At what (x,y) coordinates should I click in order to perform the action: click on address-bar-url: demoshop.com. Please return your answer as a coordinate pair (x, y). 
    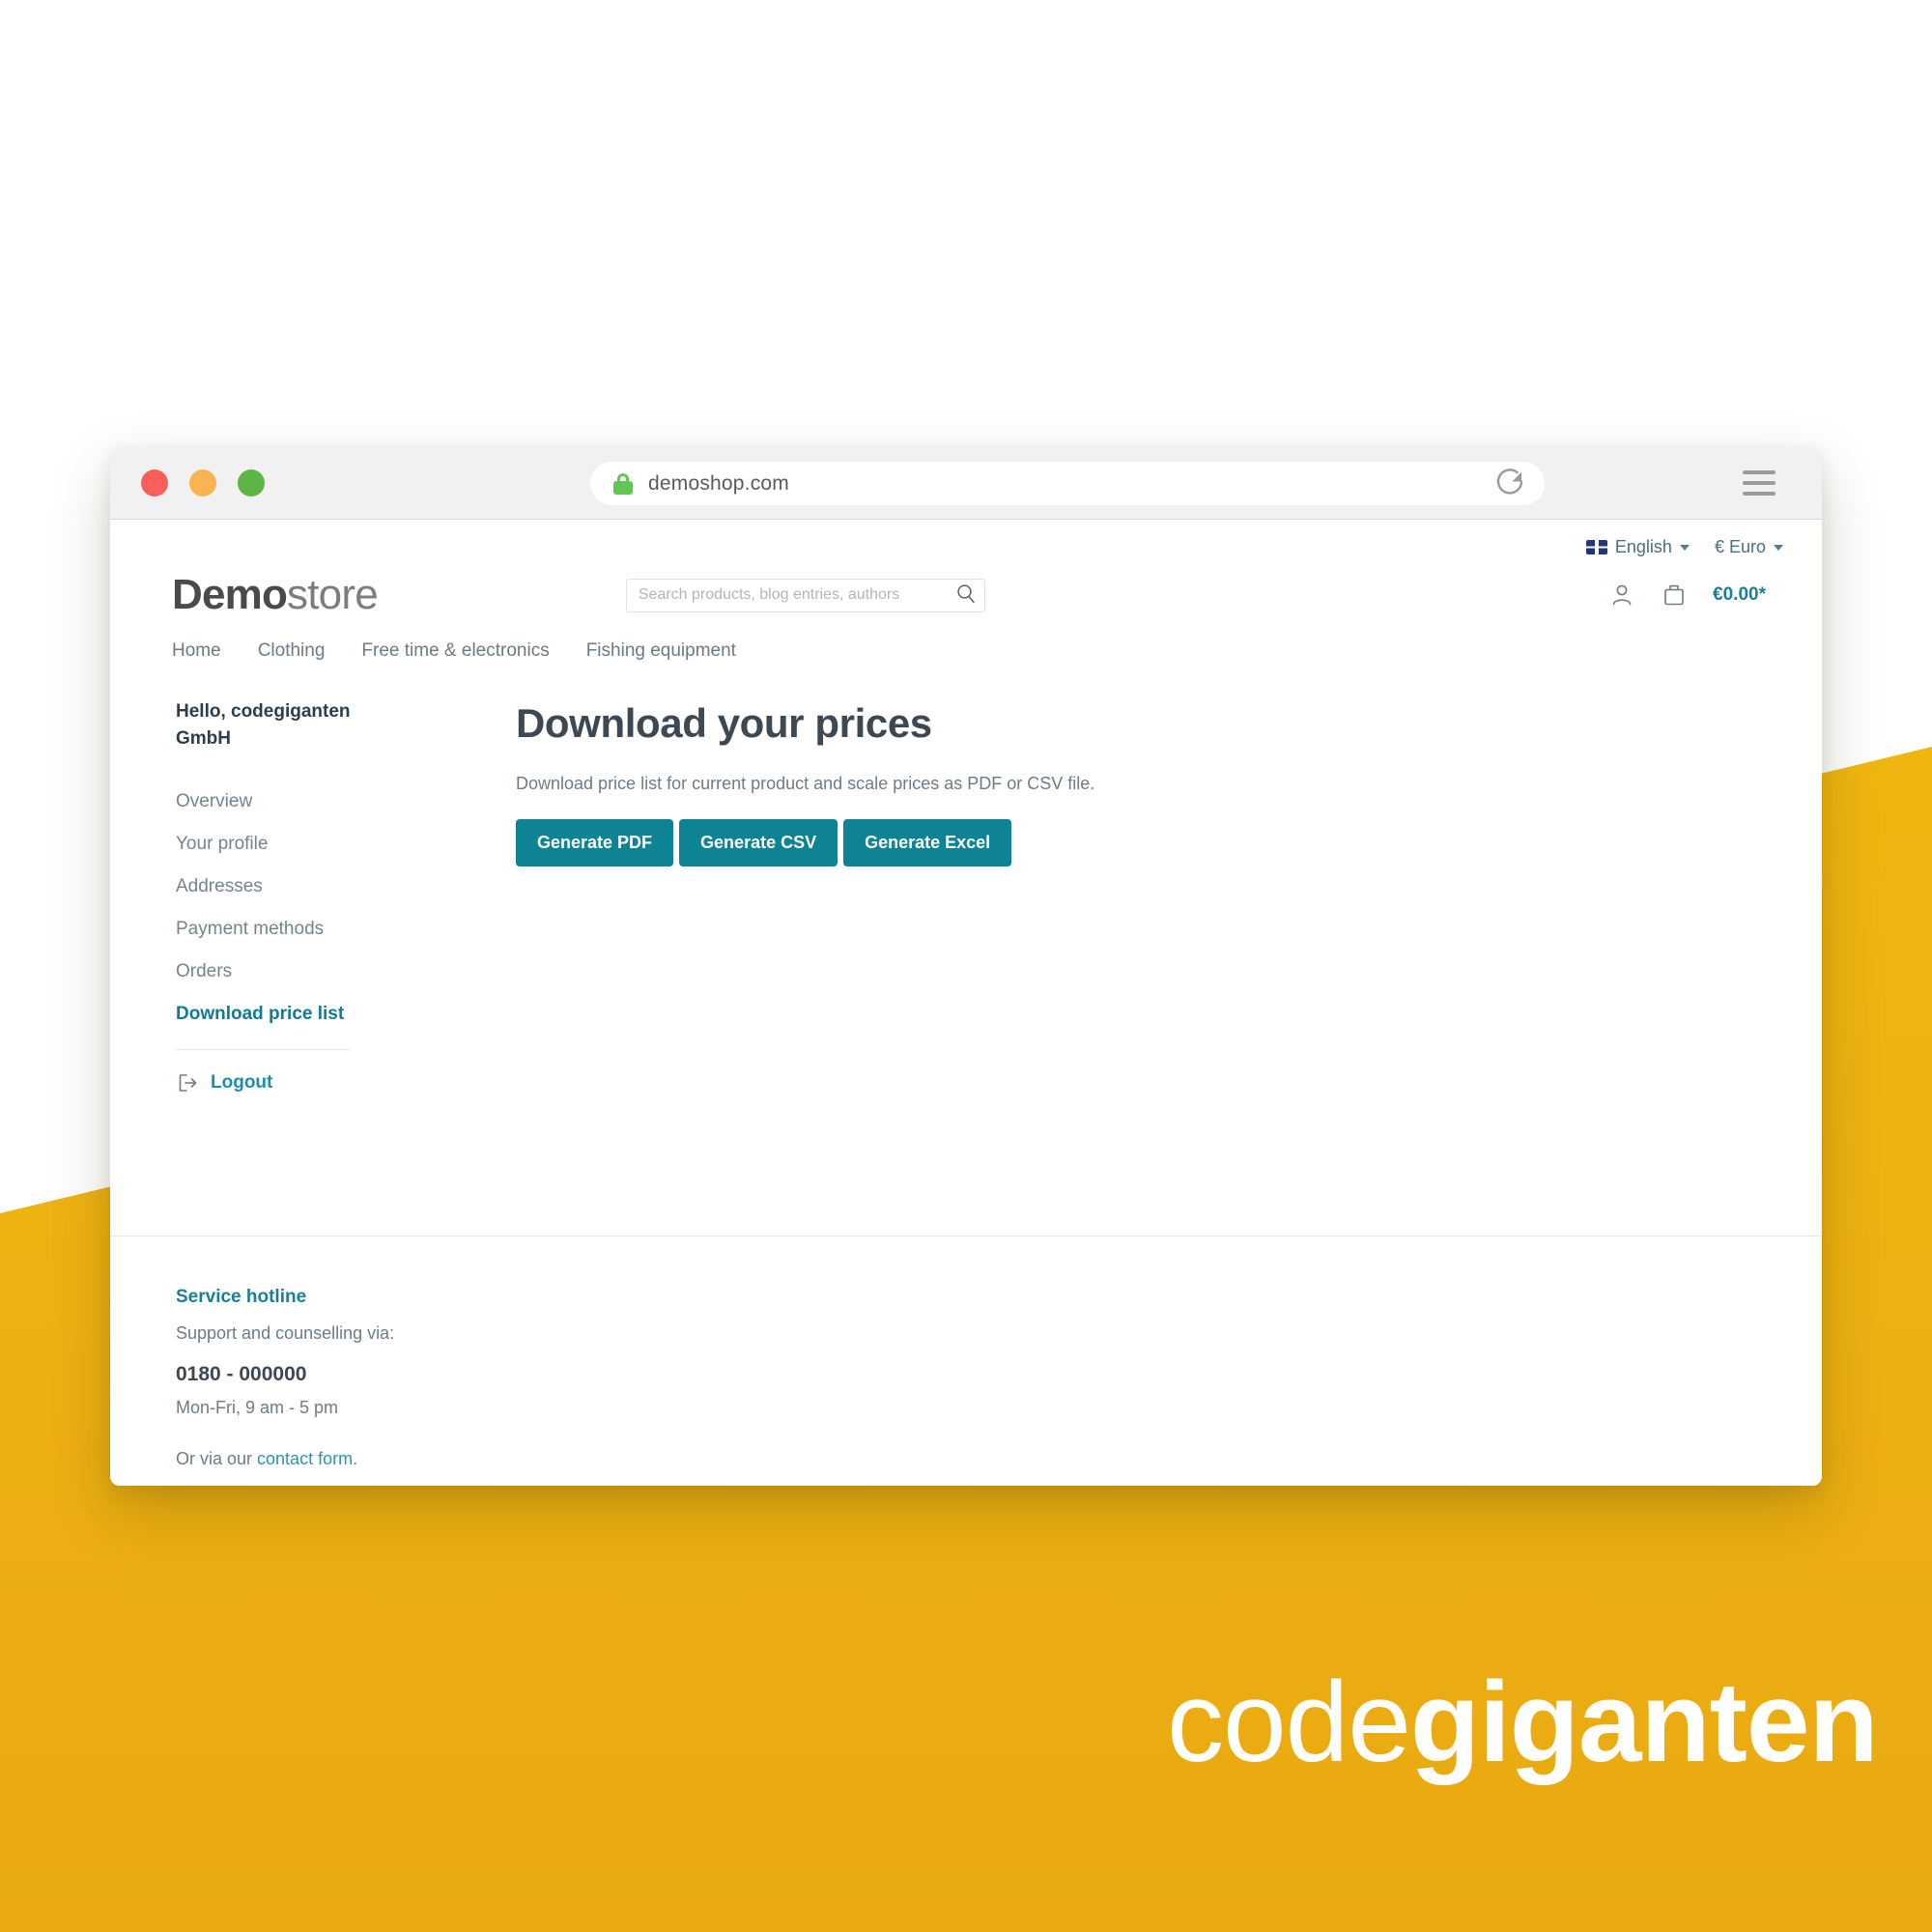
    Looking at the image, I should click on (718, 483).